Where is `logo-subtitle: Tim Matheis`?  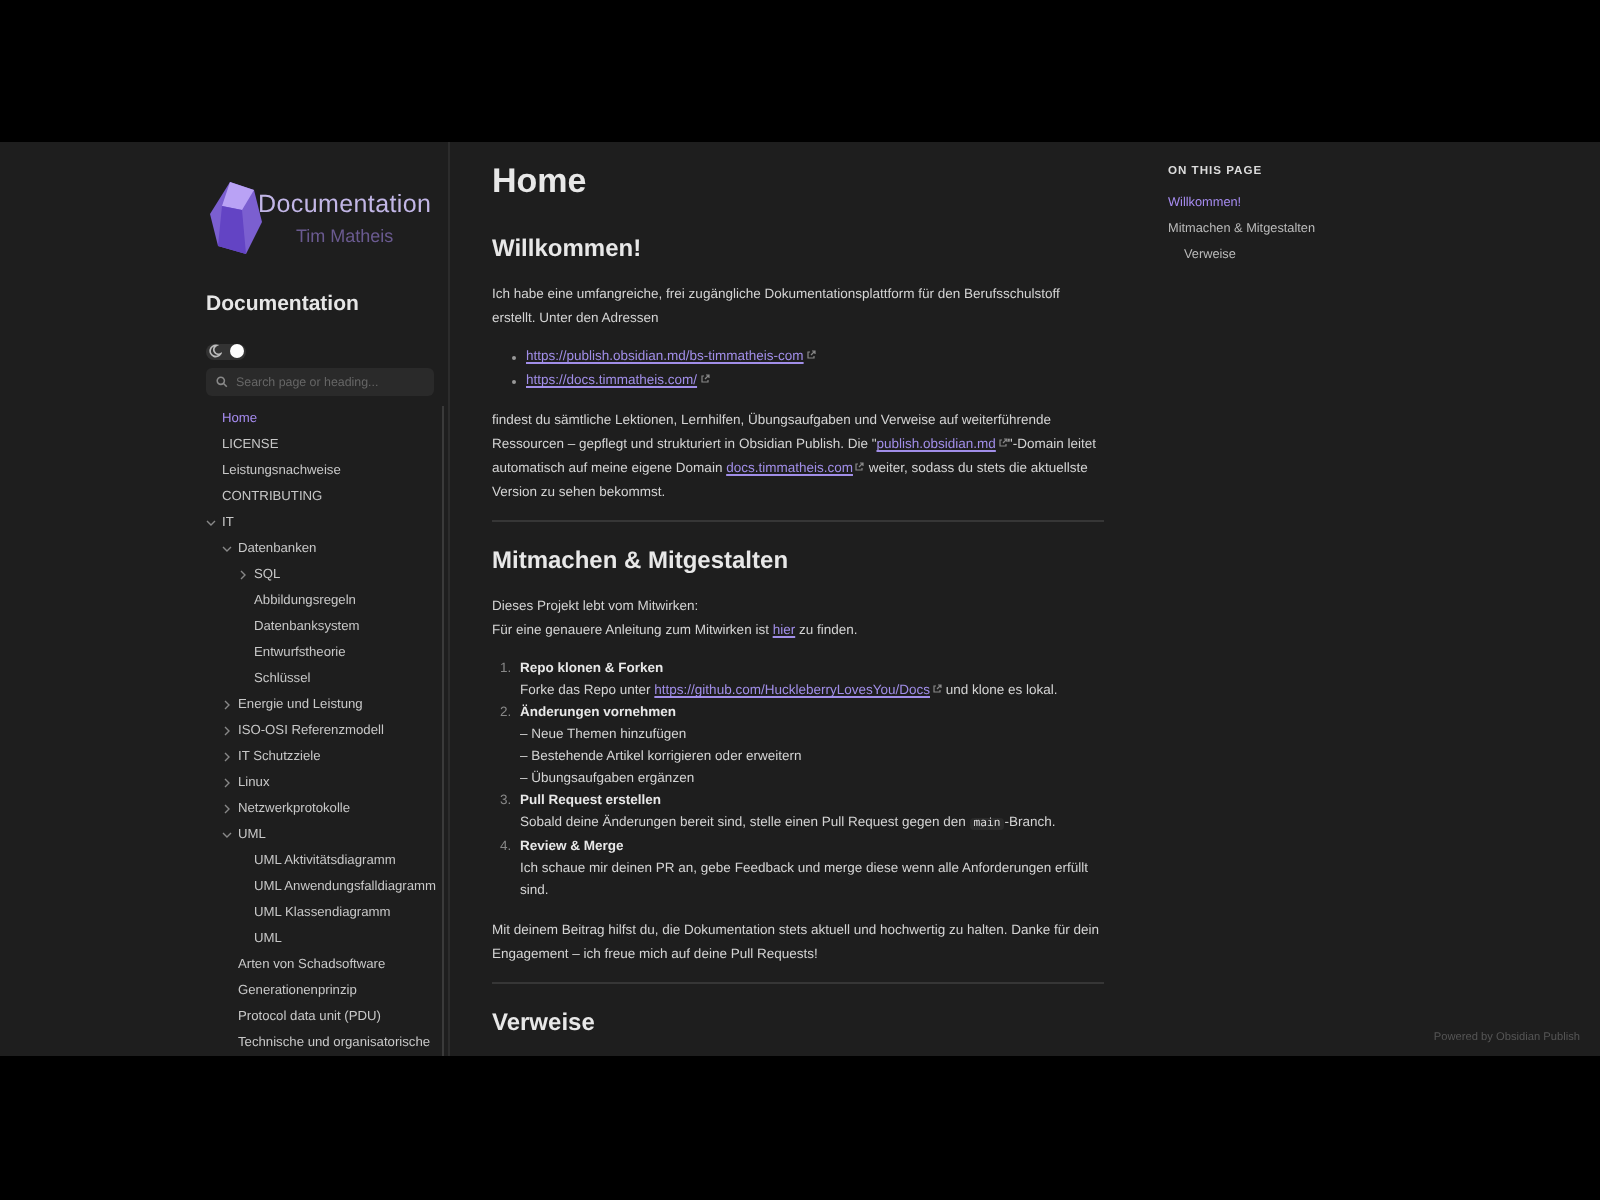
logo-subtitle: Tim Matheis is located at coordinates (345, 236).